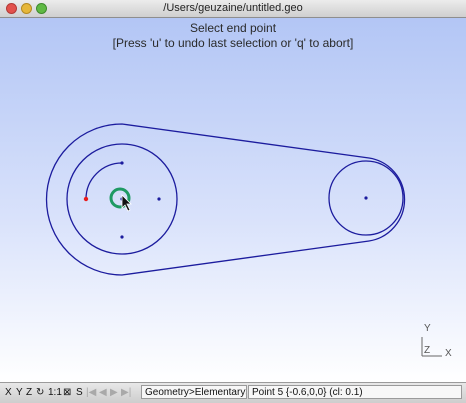  Describe the element at coordinates (122, 163) in the screenshot. I see `point-top` at that location.